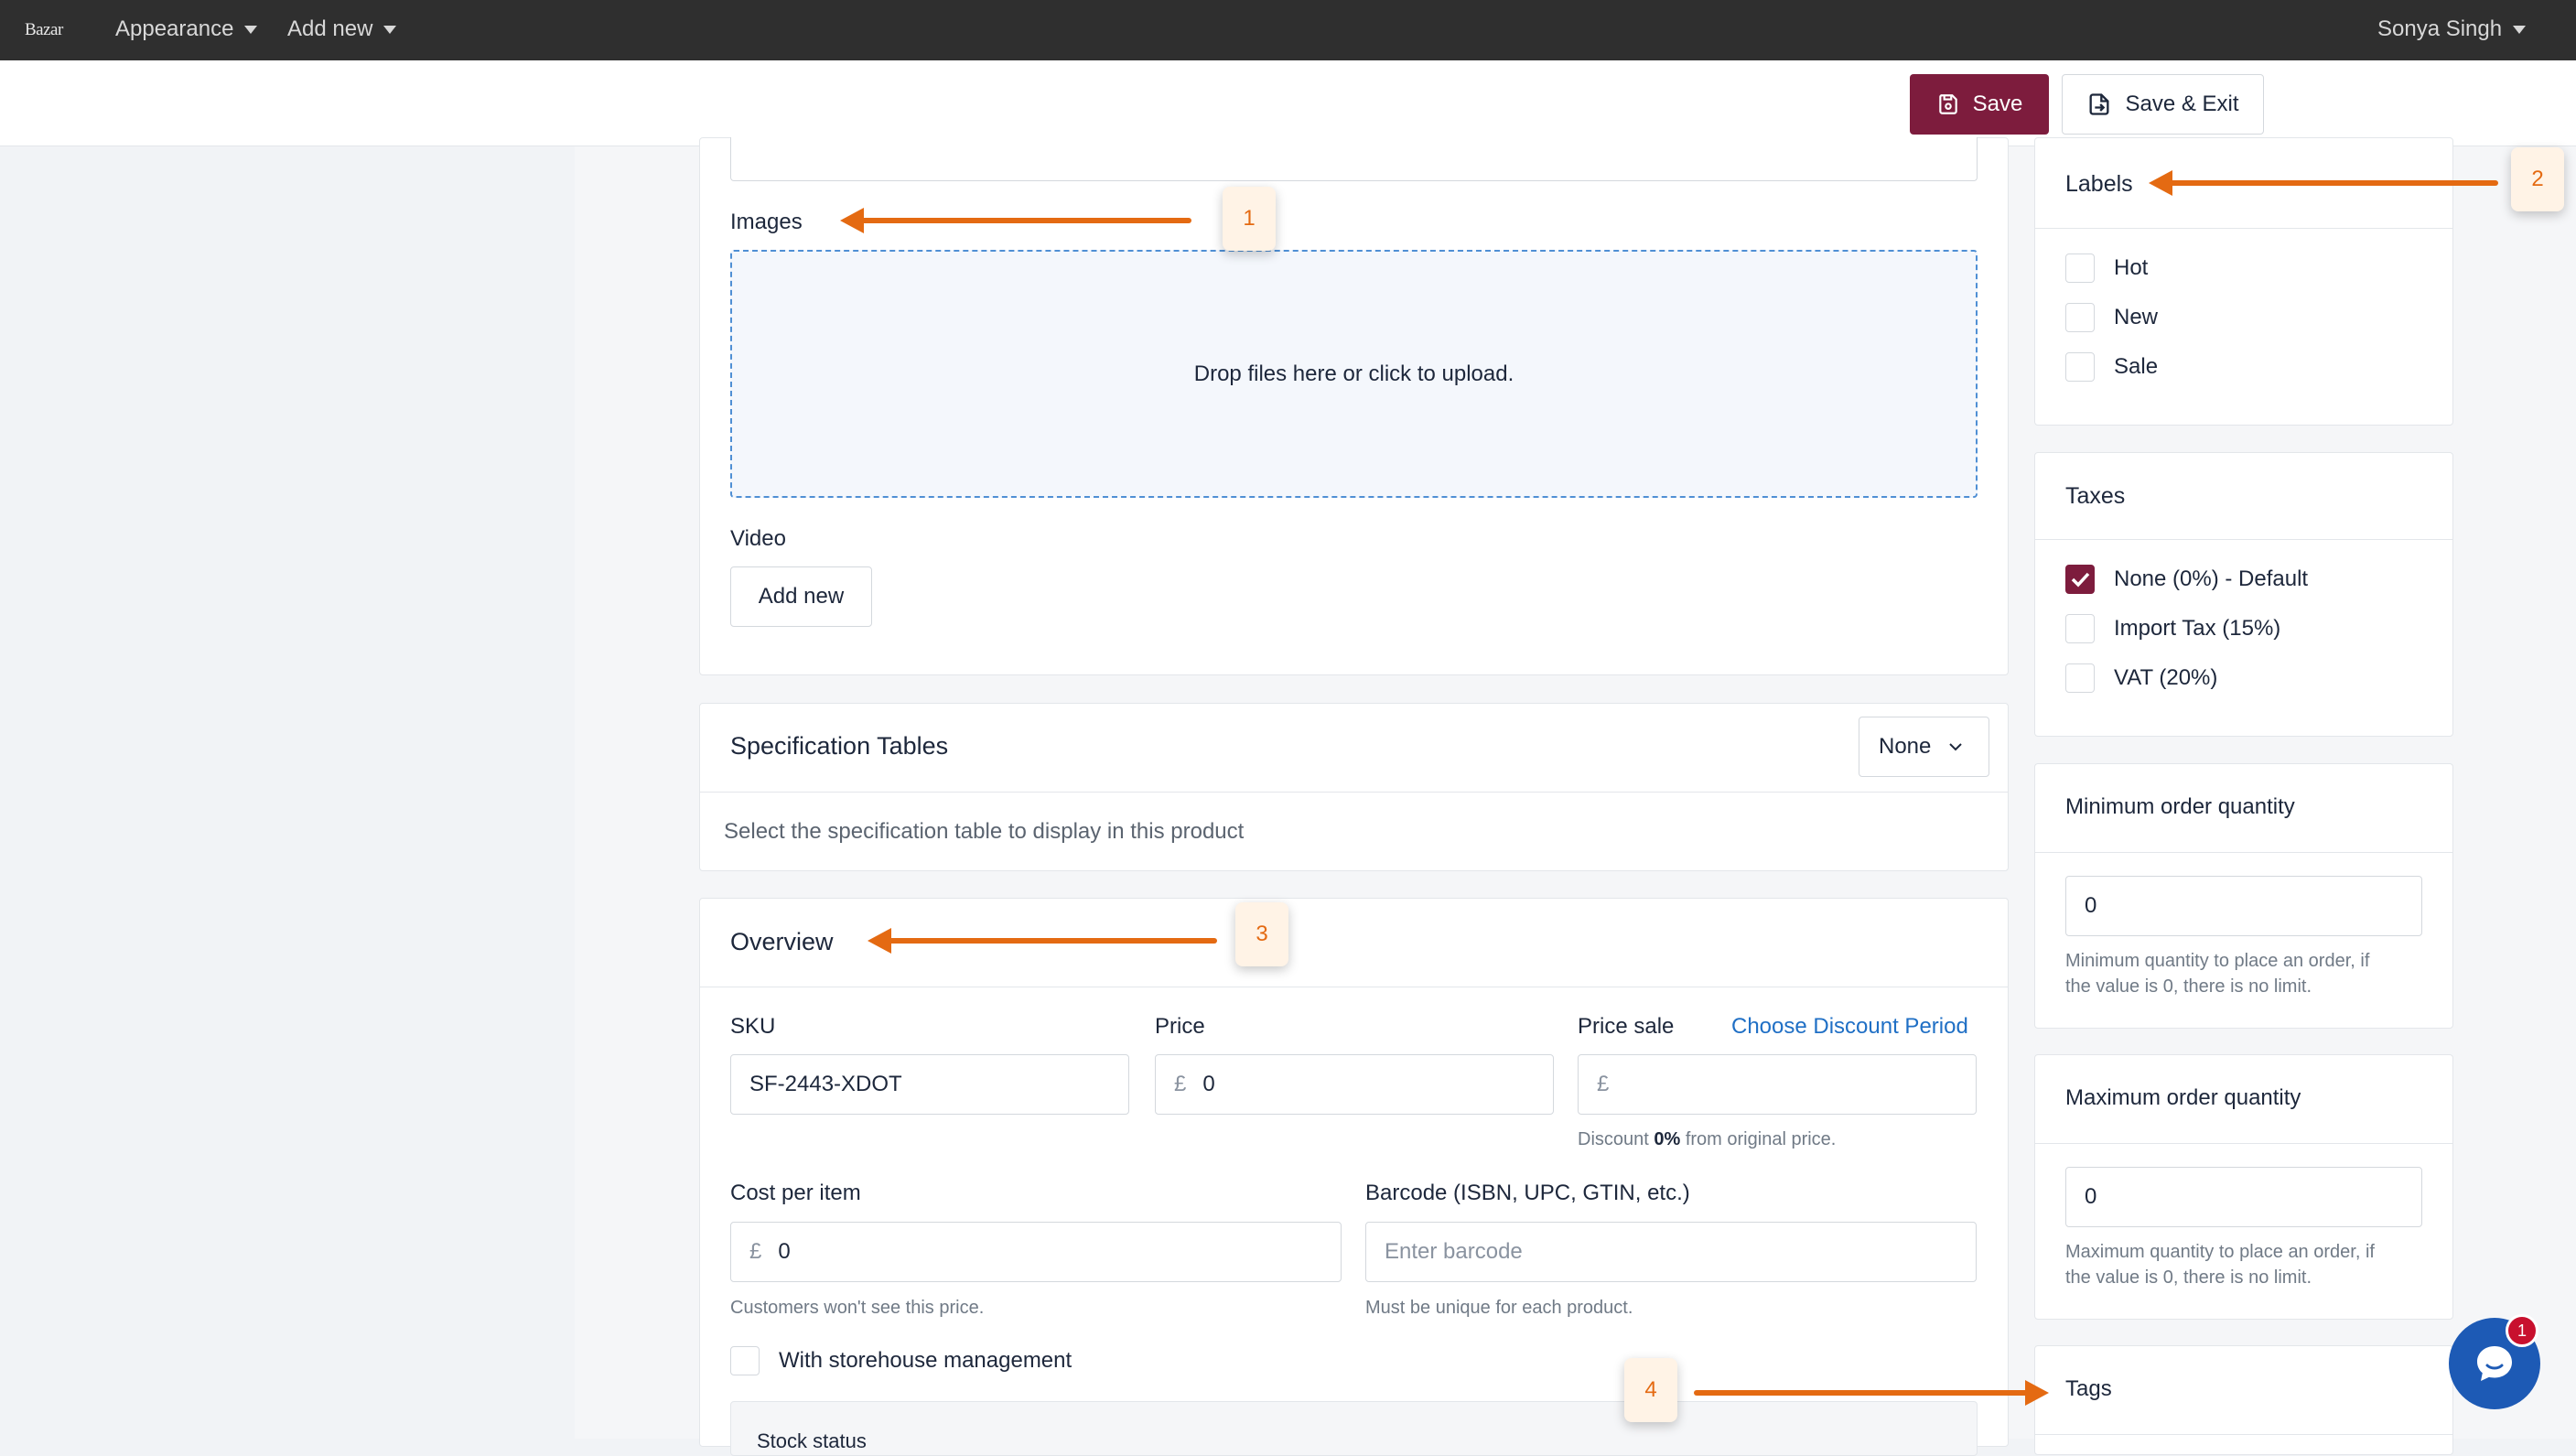  Describe the element at coordinates (2243, 906) in the screenshot. I see `min-order-input: 0` at that location.